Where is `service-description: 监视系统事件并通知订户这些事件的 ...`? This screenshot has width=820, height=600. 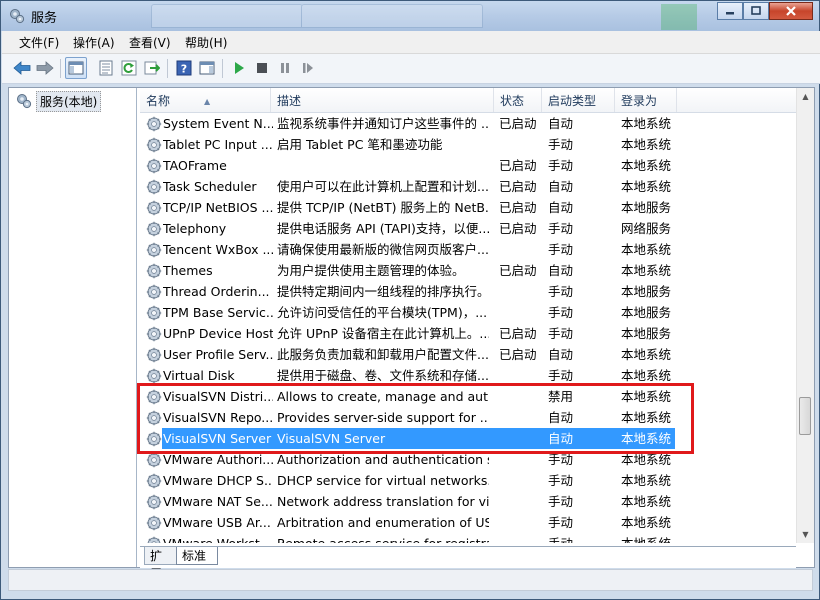 service-description: 监视系统事件并通知订户这些事件的 ... is located at coordinates (383, 123).